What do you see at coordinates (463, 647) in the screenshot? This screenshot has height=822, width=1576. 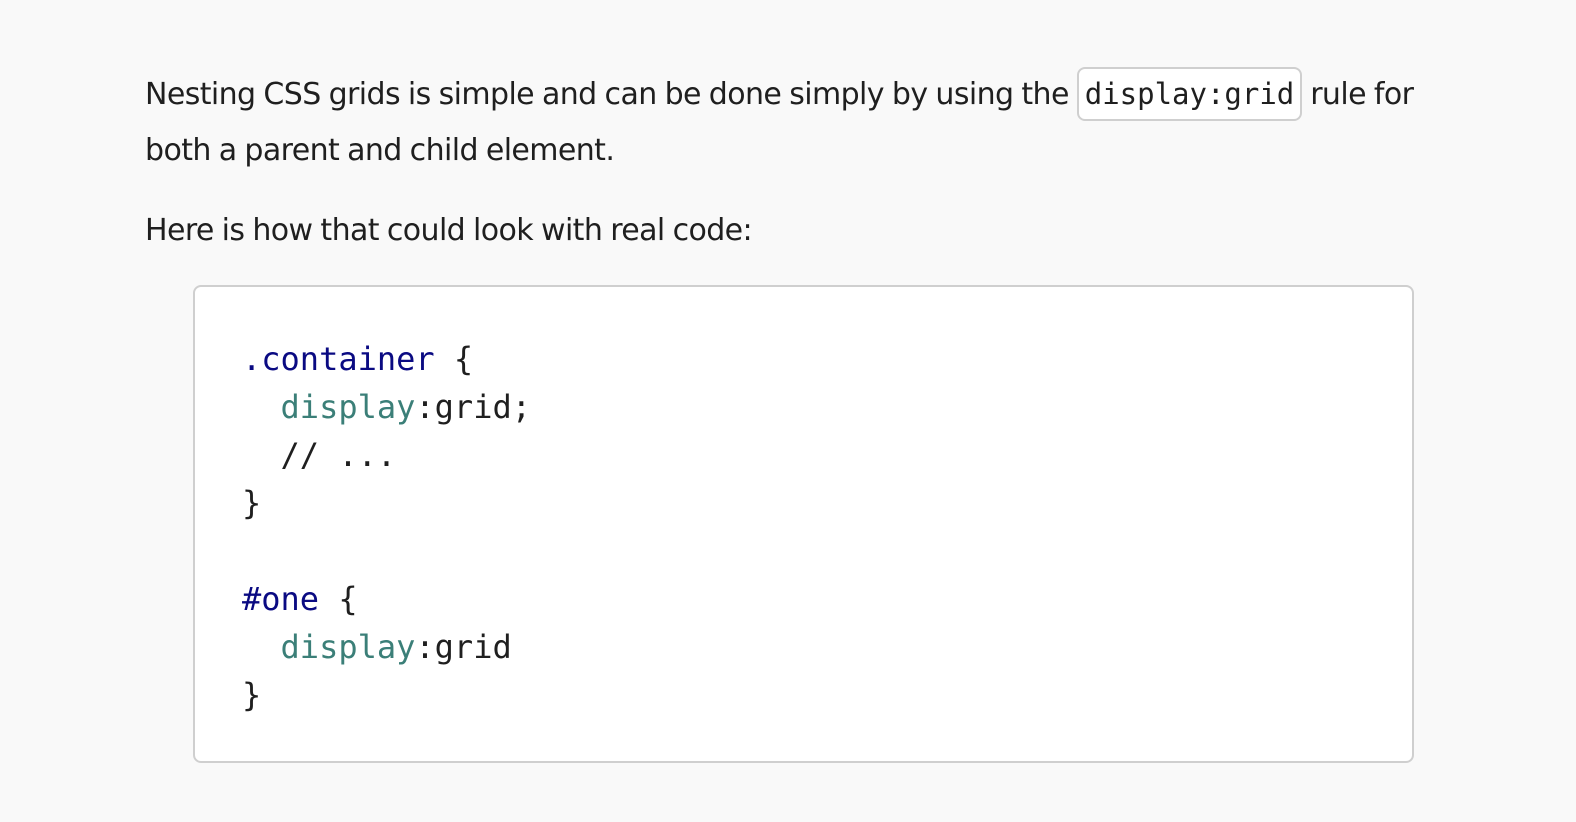 I see `code-token-plain: :grid` at bounding box center [463, 647].